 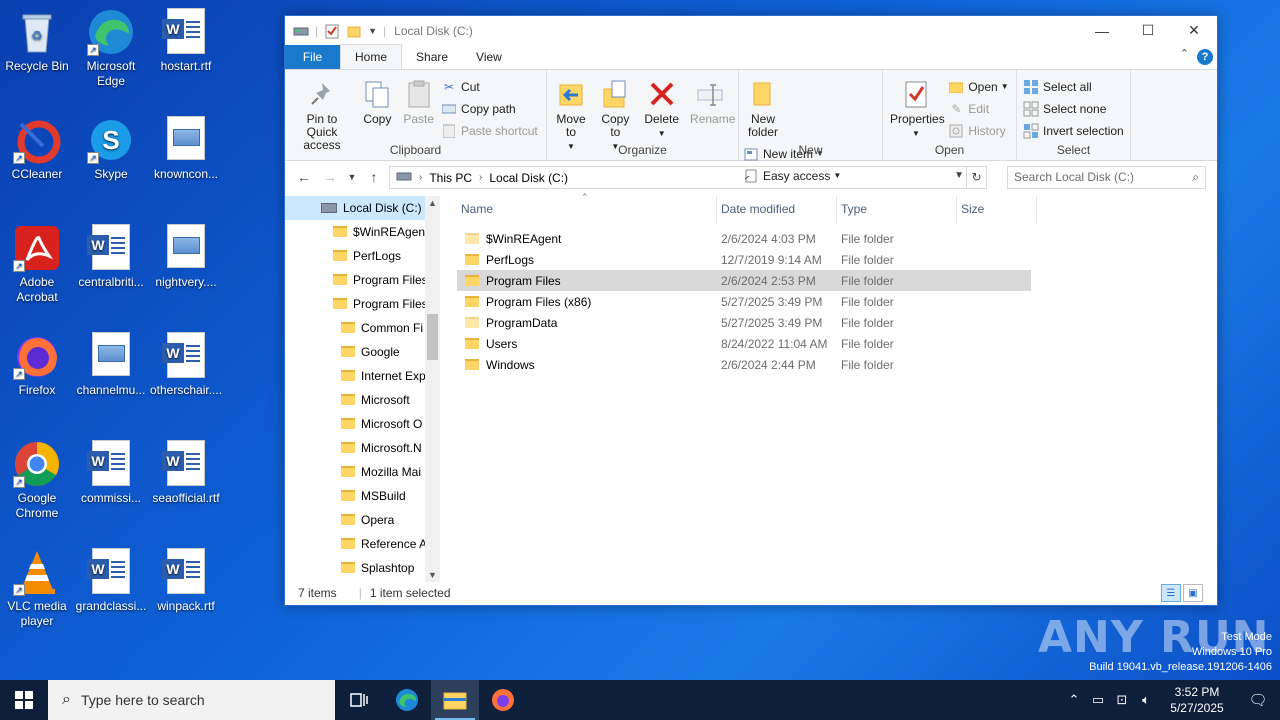 What do you see at coordinates (978, 87) in the screenshot?
I see `open-button: Open ▼` at bounding box center [978, 87].